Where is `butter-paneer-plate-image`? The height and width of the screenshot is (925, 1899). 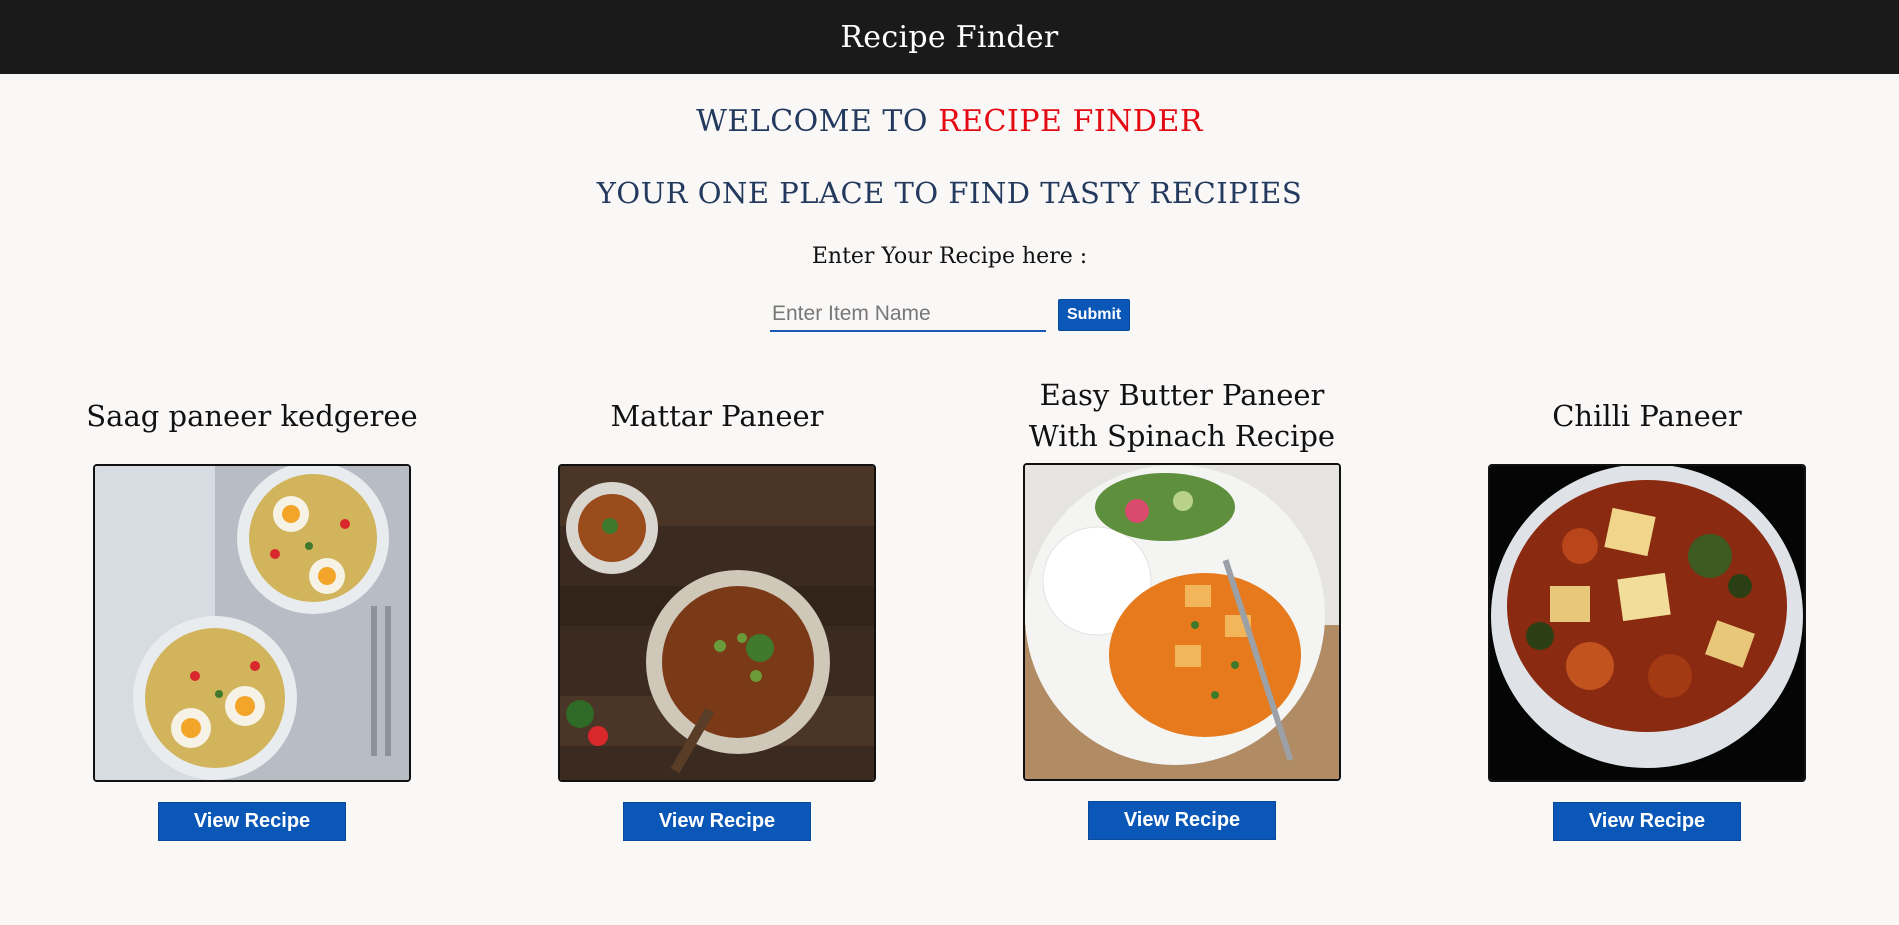
butter-paneer-plate-image is located at coordinates (1182, 622).